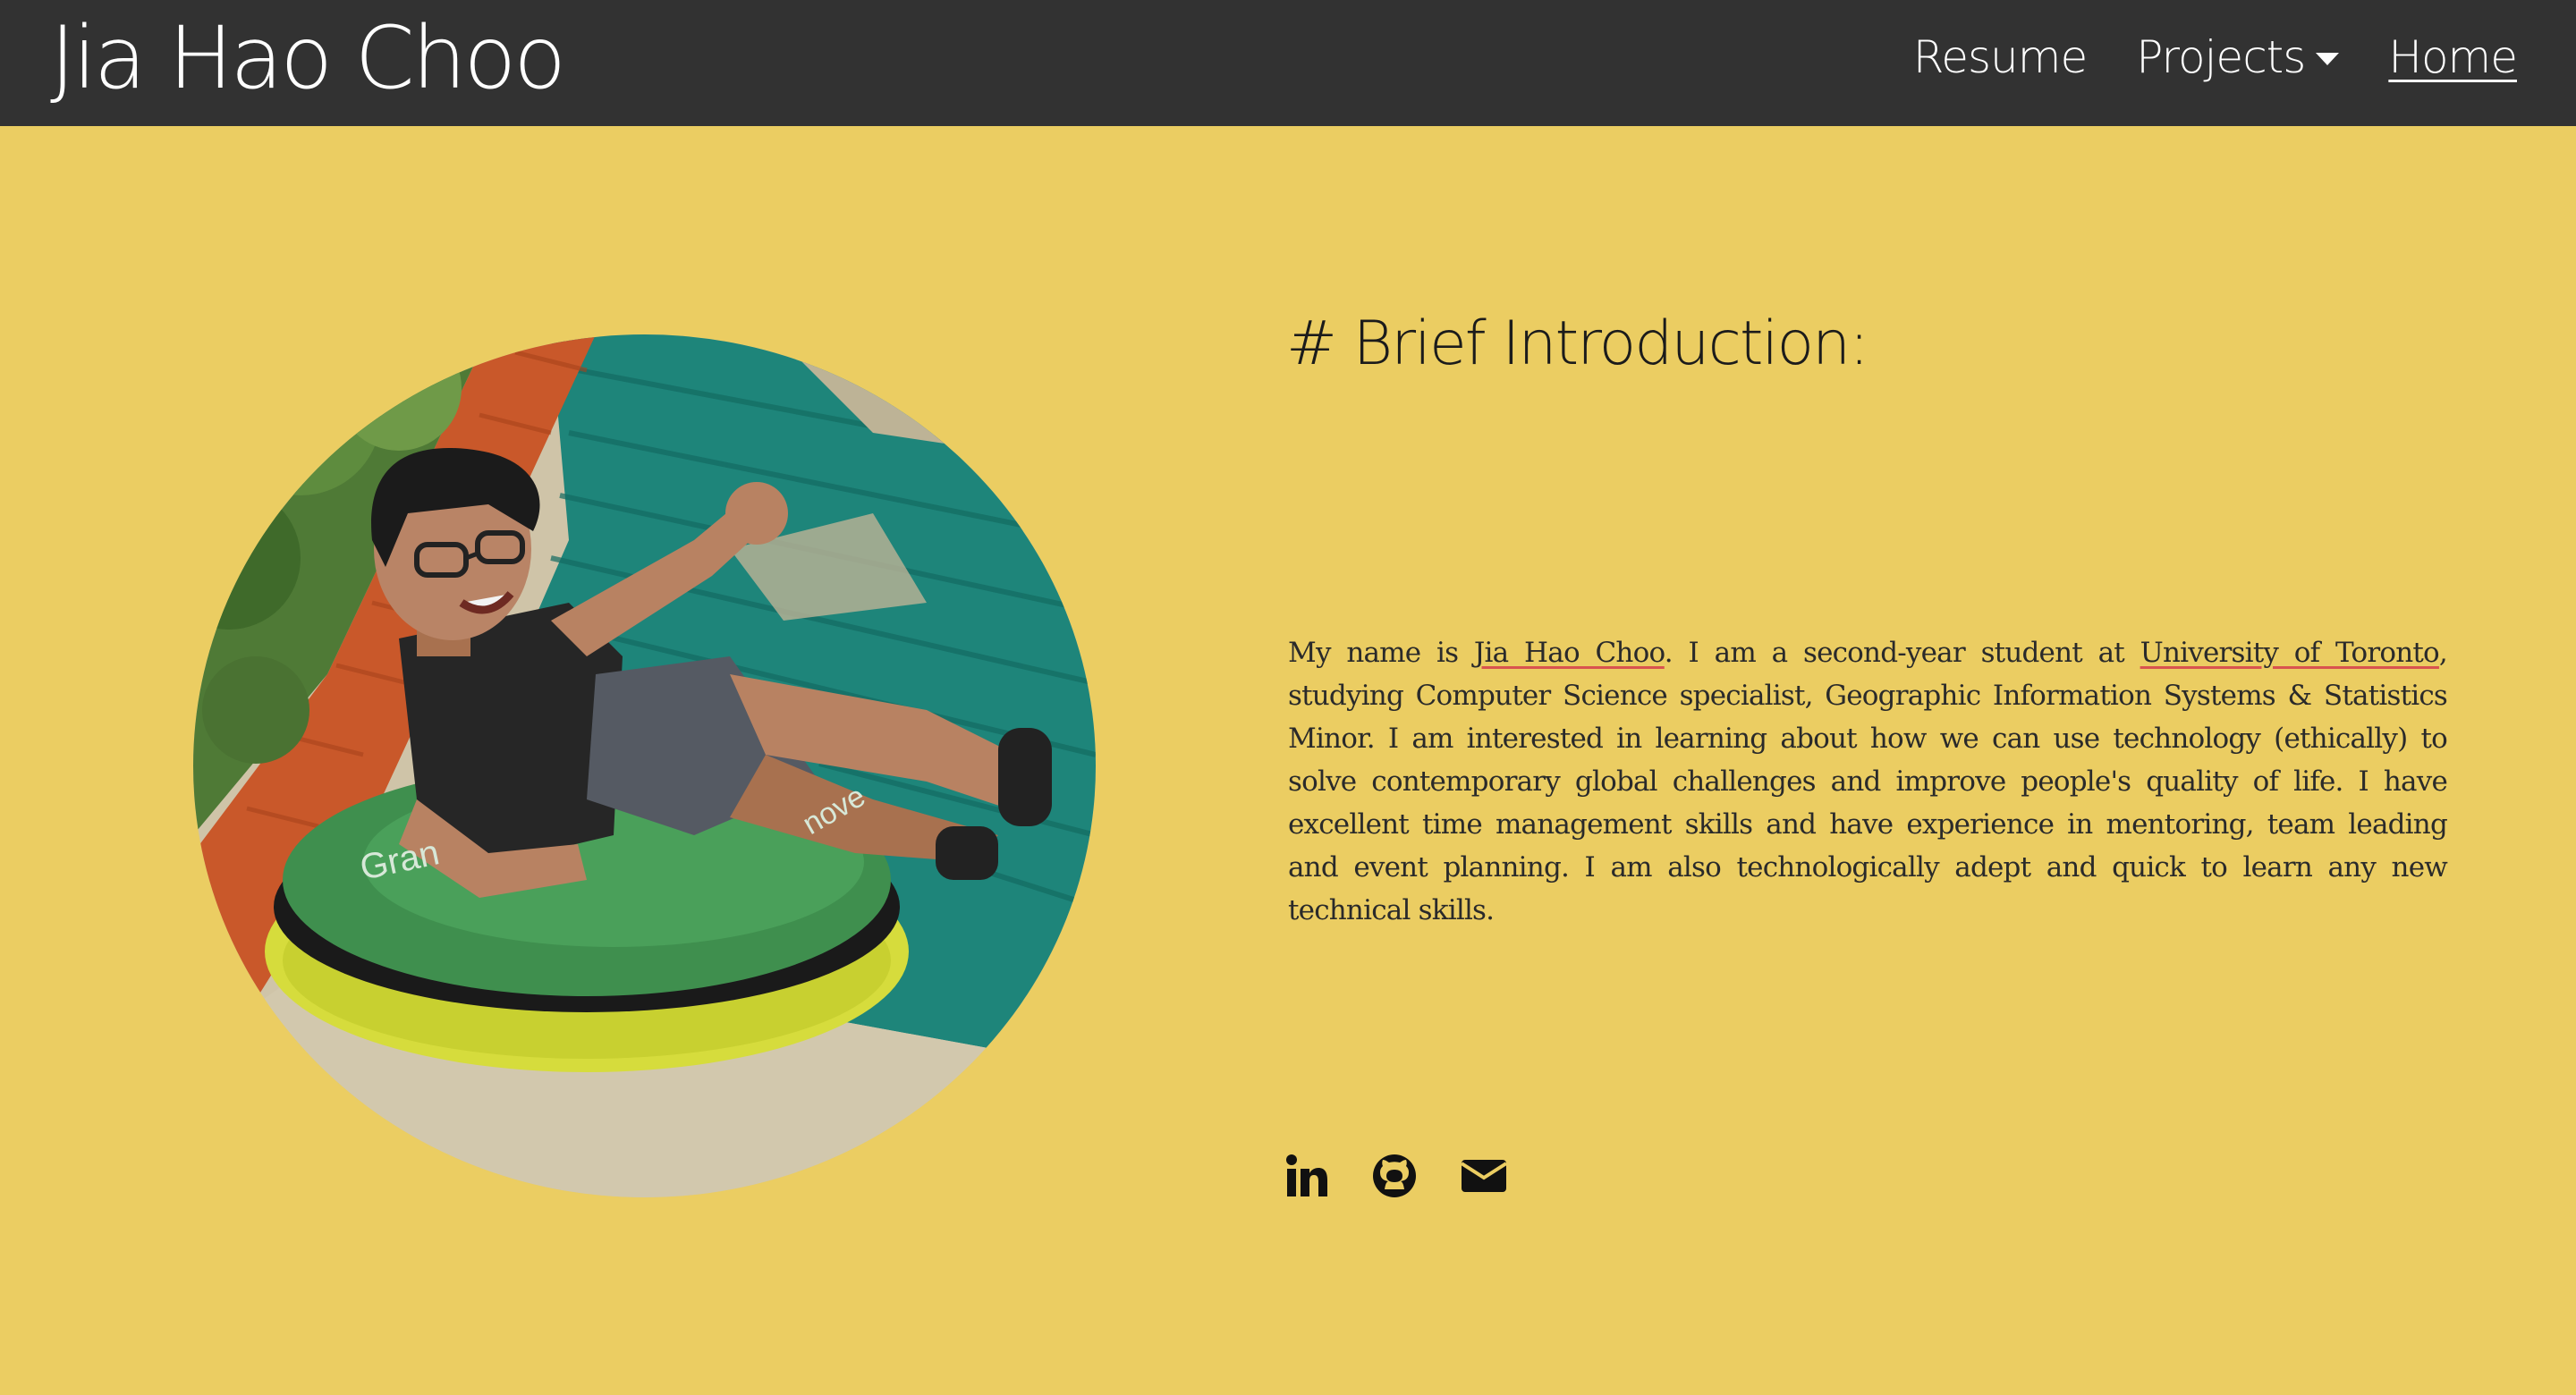  What do you see at coordinates (2221, 57) in the screenshot?
I see `nav-projects-link: Projects` at bounding box center [2221, 57].